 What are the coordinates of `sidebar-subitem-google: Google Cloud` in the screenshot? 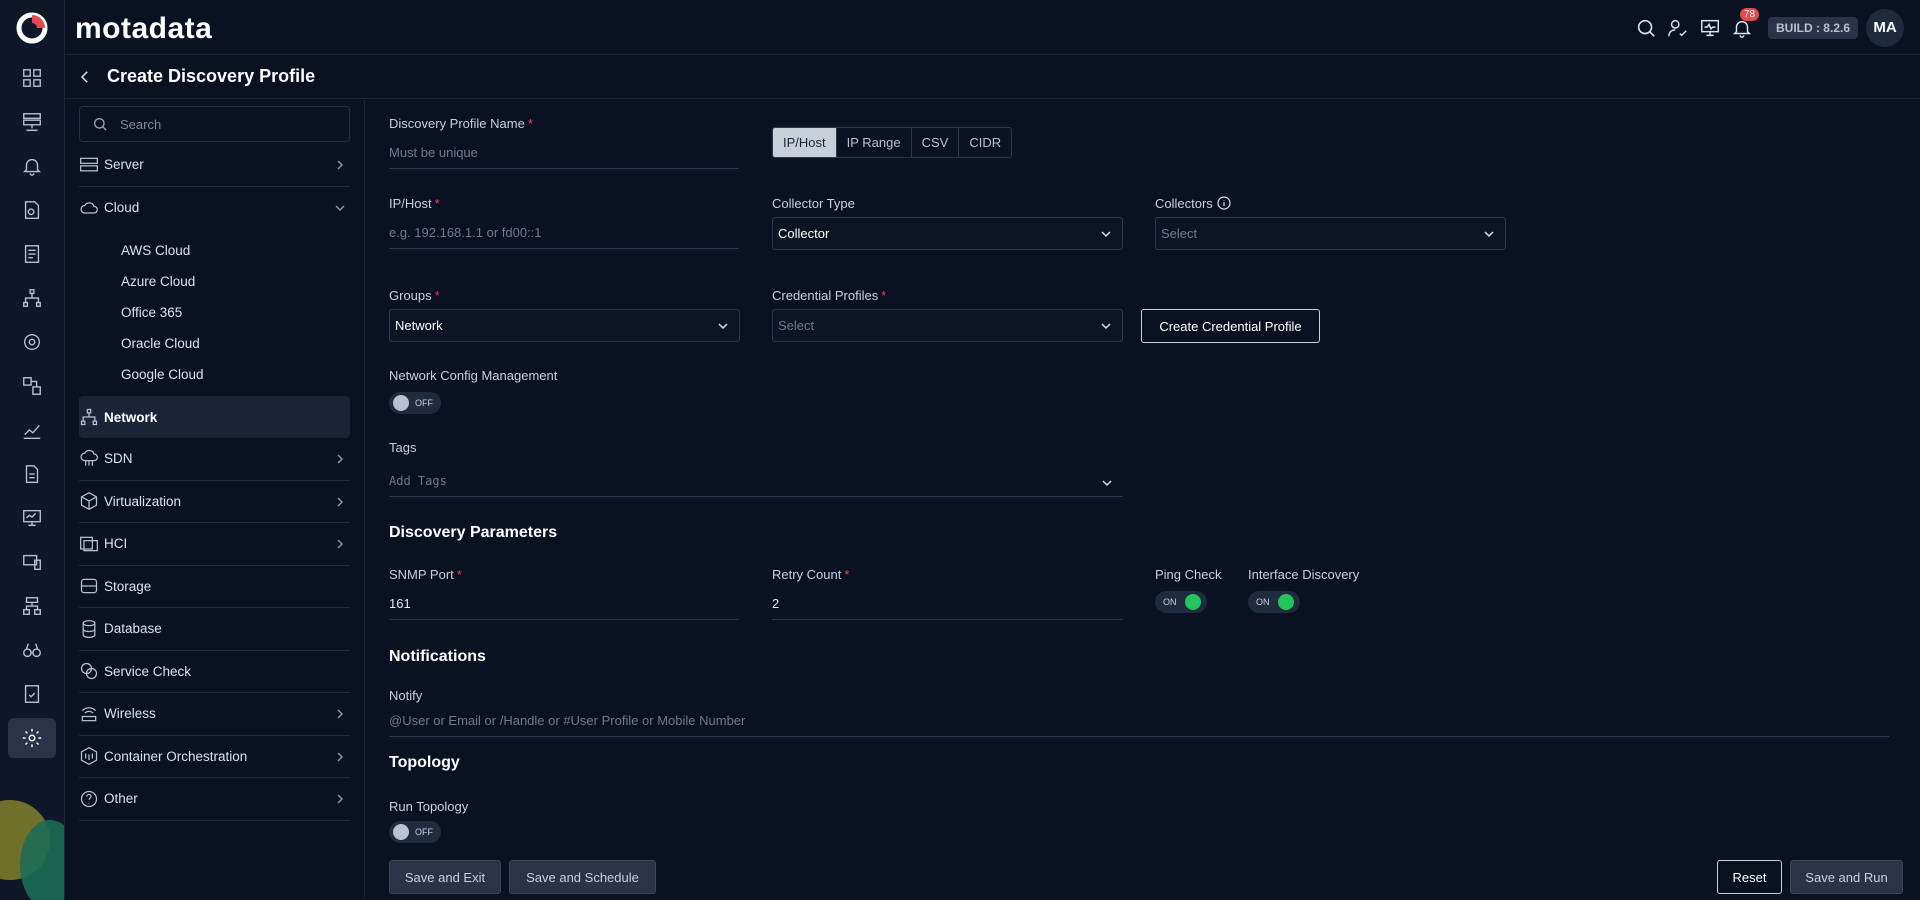 It's located at (217, 374).